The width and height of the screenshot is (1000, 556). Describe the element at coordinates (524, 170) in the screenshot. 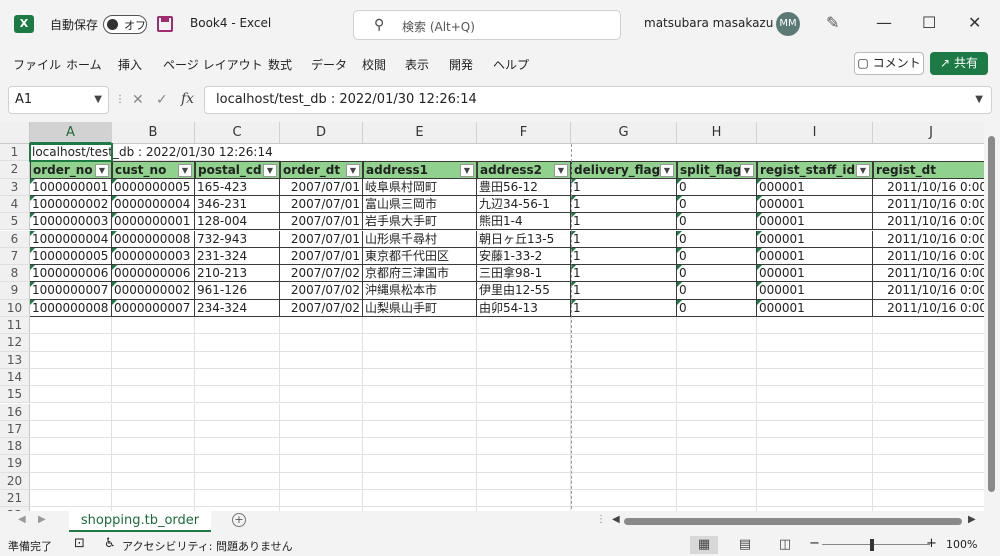

I see `table-header-address2: address2 ▼` at that location.